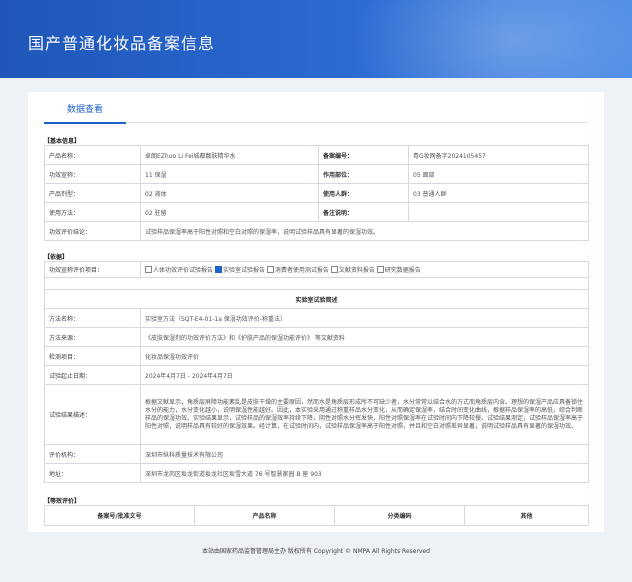  I want to click on org-value: 深圳市纵科质量技术有限公司, so click(364, 454).